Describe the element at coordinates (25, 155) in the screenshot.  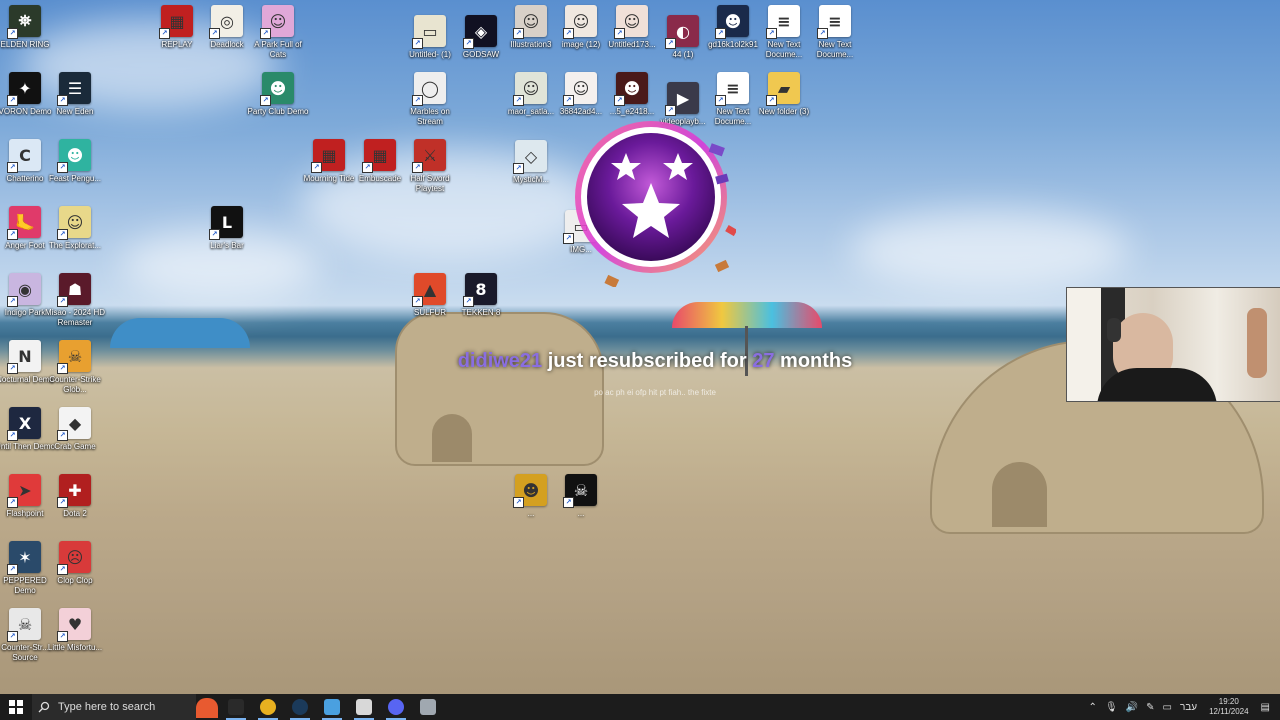
I see `app-icon-glyph: C` at that location.